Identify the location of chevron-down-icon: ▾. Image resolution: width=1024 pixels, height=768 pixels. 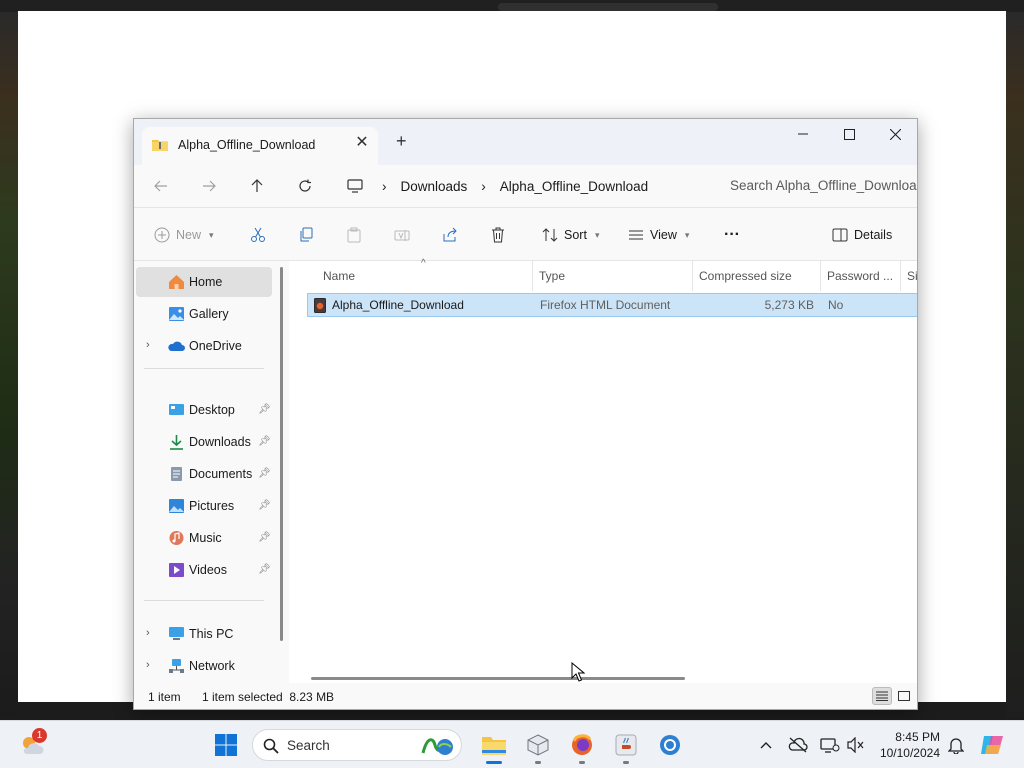
(211, 234).